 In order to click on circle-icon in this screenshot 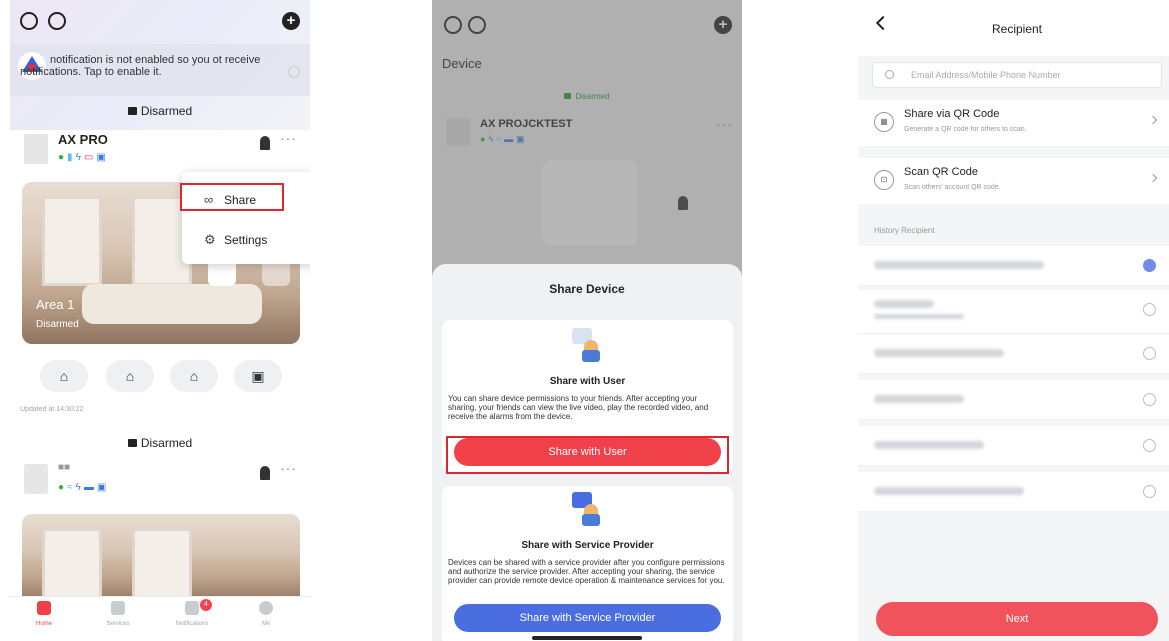, I will do `click(57, 21)`.